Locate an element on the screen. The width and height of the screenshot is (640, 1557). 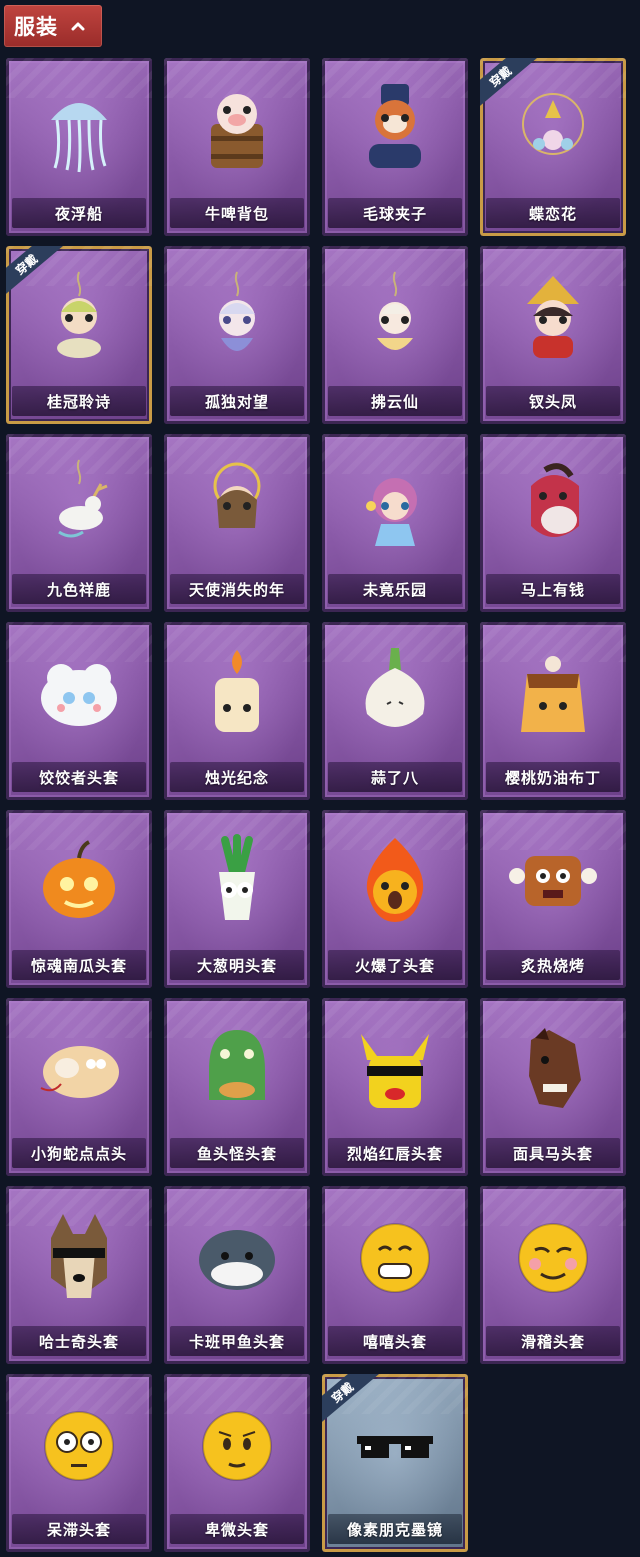
item-name-bar: 桂冠聆诗 is located at coordinates (79, 401).